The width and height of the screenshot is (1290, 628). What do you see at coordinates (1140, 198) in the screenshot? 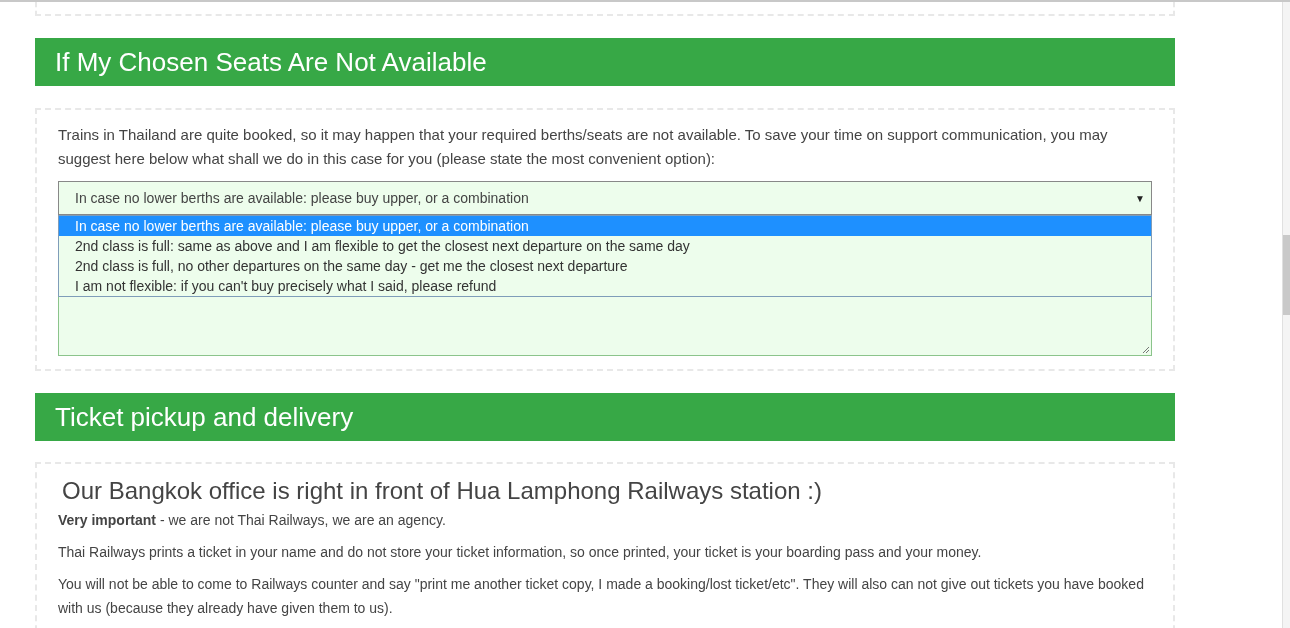
I see `caret-icon: ▼` at bounding box center [1140, 198].